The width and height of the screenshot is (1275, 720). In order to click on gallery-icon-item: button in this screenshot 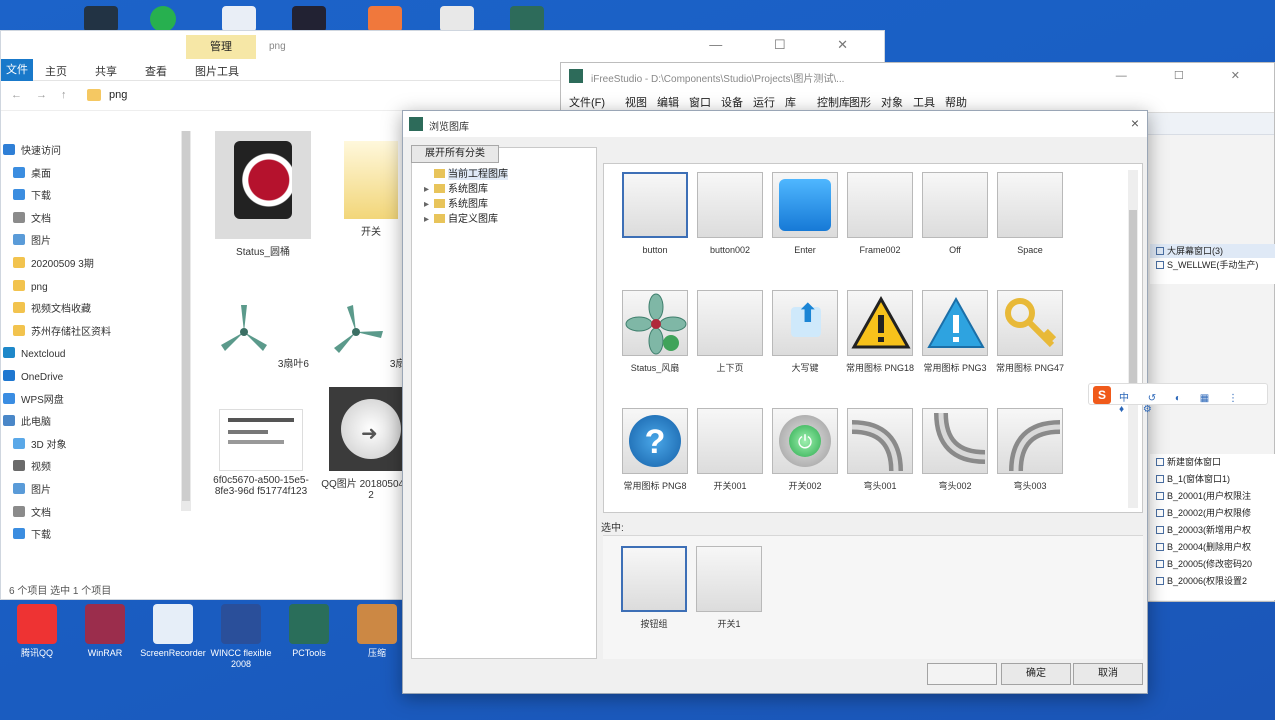, I will do `click(655, 214)`.